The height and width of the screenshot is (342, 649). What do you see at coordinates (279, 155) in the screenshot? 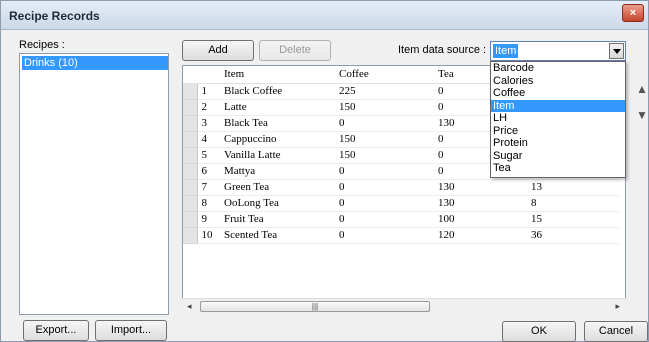
I see `cell-item: Vanilla Latte` at bounding box center [279, 155].